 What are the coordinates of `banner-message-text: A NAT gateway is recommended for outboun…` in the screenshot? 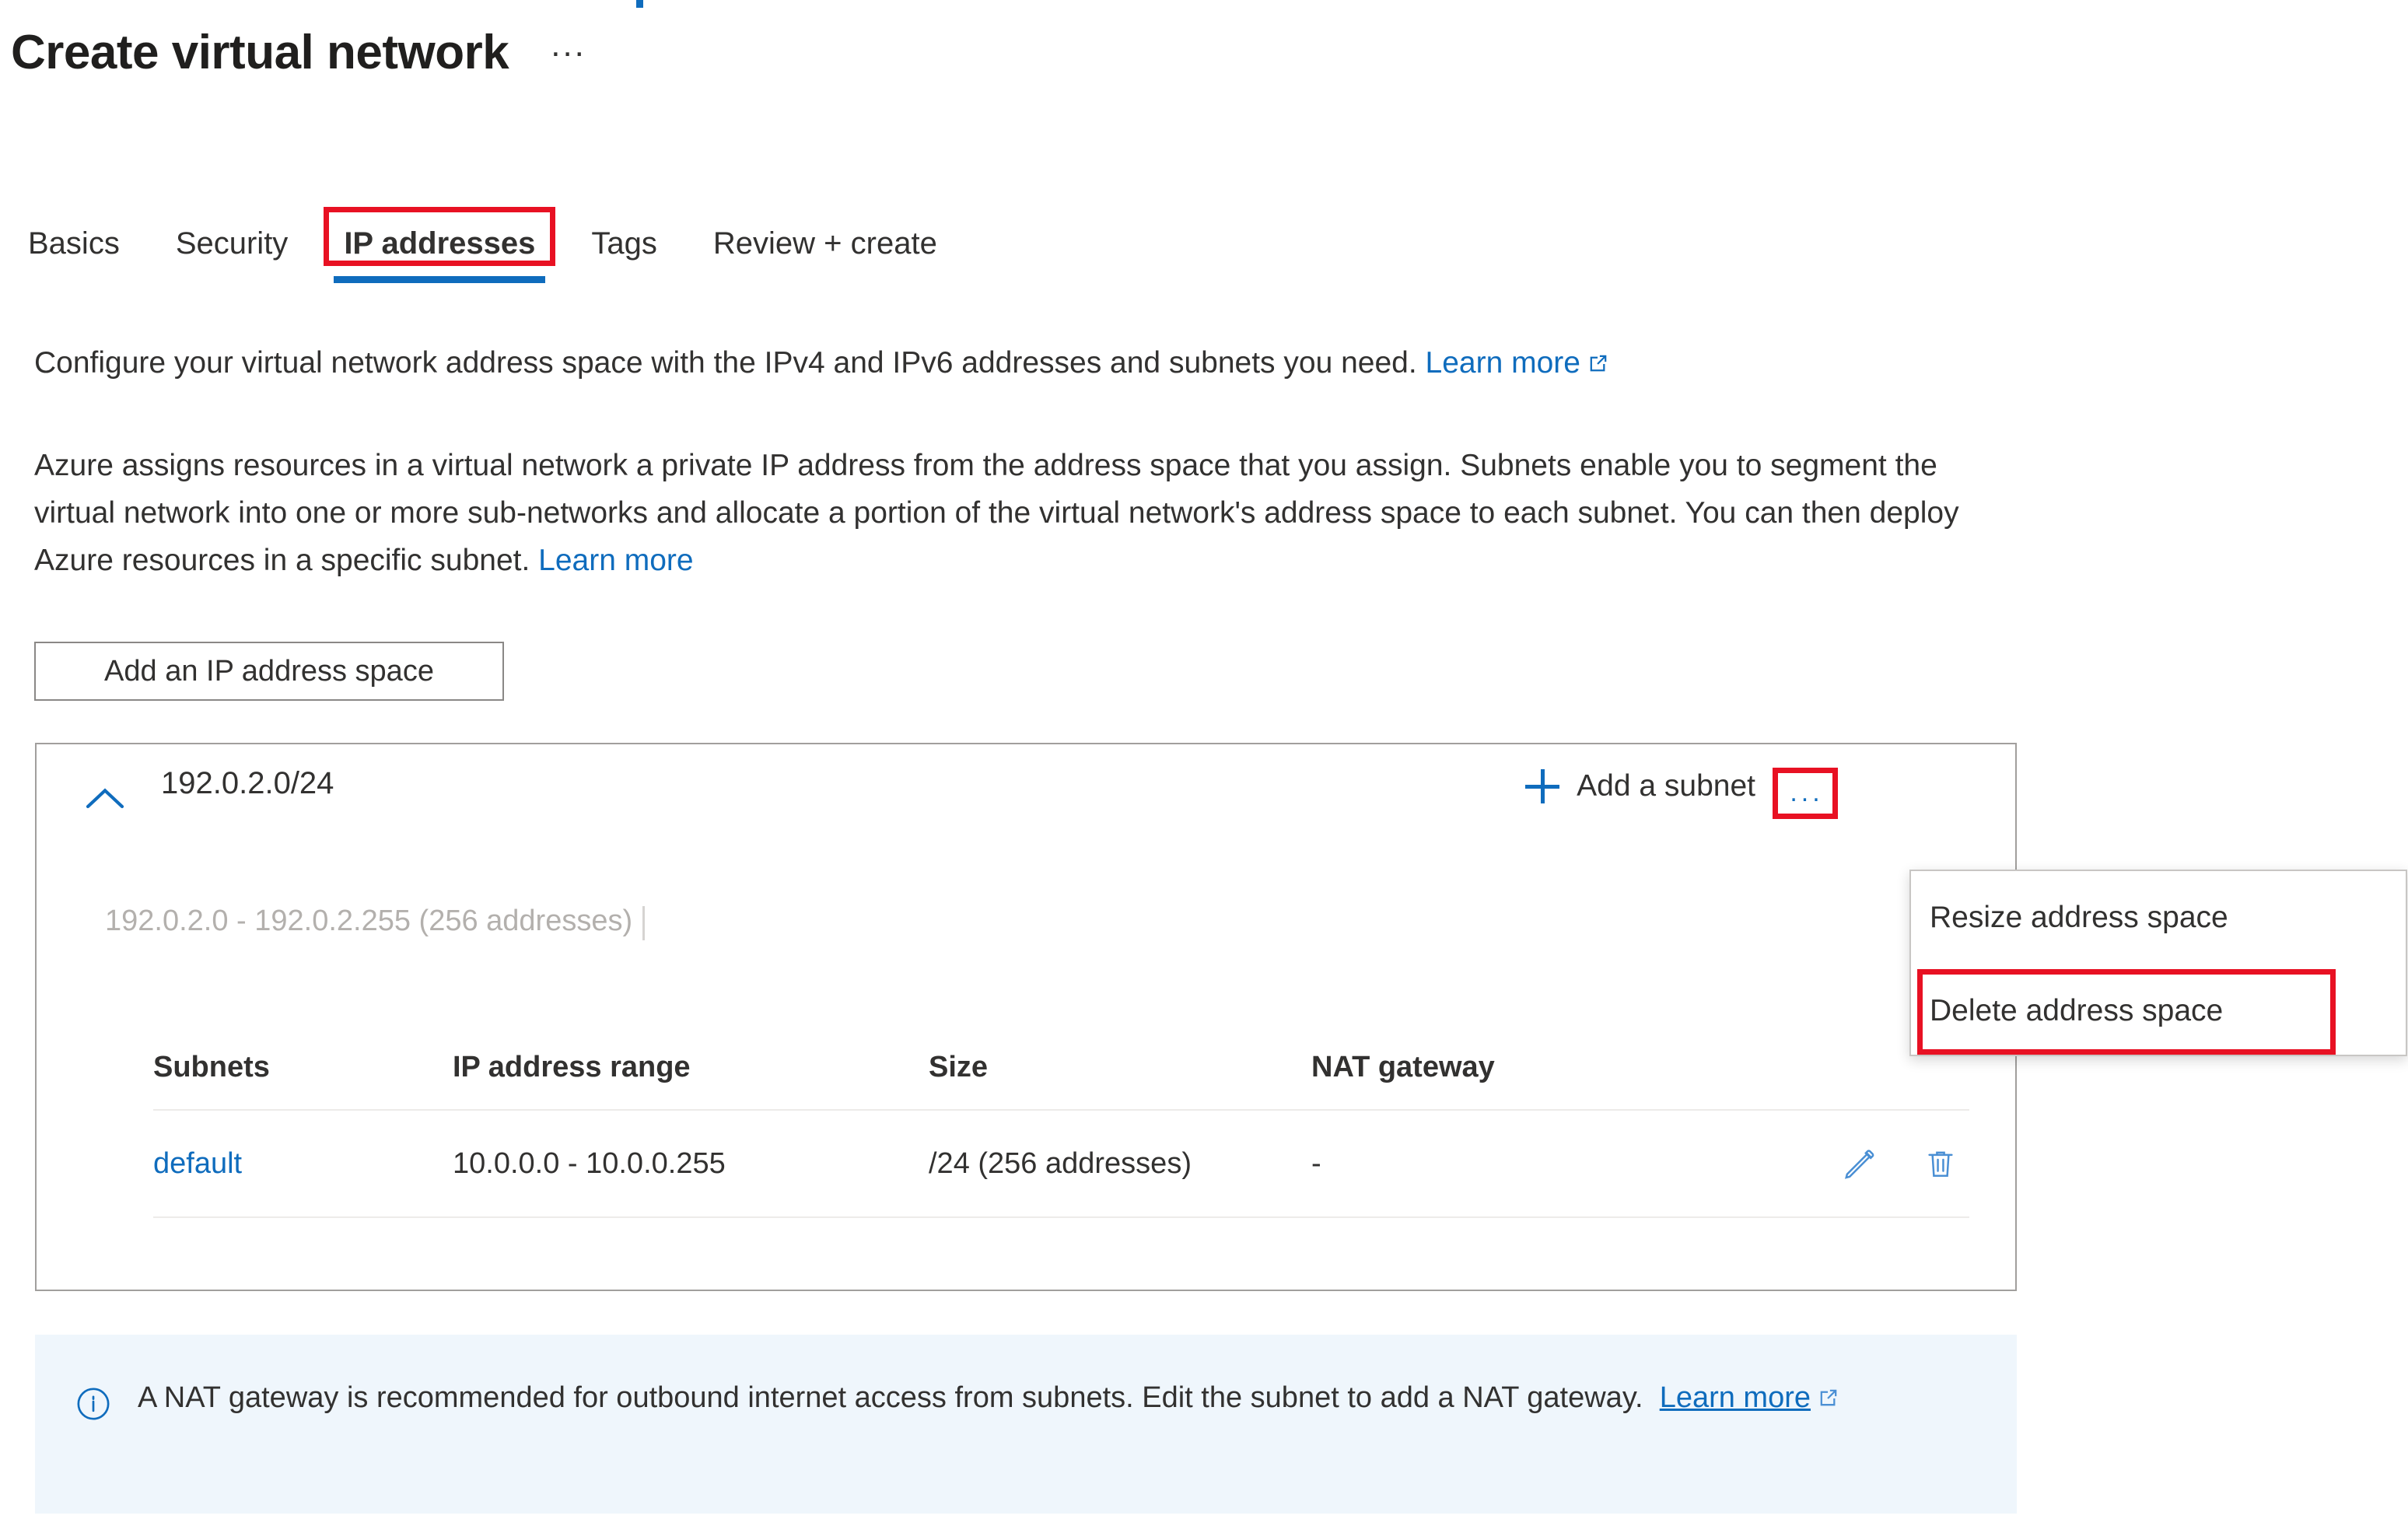 It's located at (891, 1398).